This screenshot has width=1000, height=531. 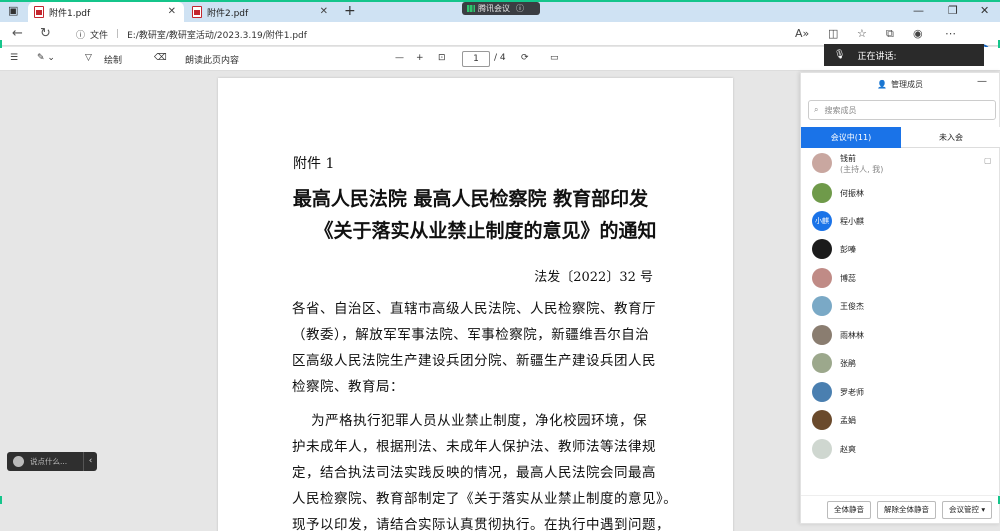 What do you see at coordinates (838, 221) in the screenshot?
I see `member-row: 小麒 程小麒` at bounding box center [838, 221].